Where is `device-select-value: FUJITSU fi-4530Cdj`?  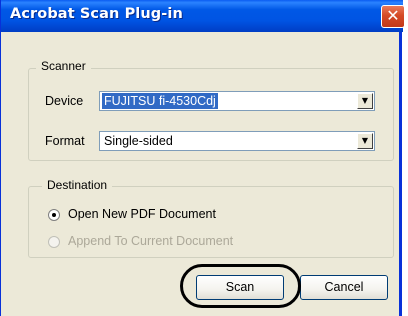
device-select-value: FUJITSU fi-4530Cdj is located at coordinates (160, 101).